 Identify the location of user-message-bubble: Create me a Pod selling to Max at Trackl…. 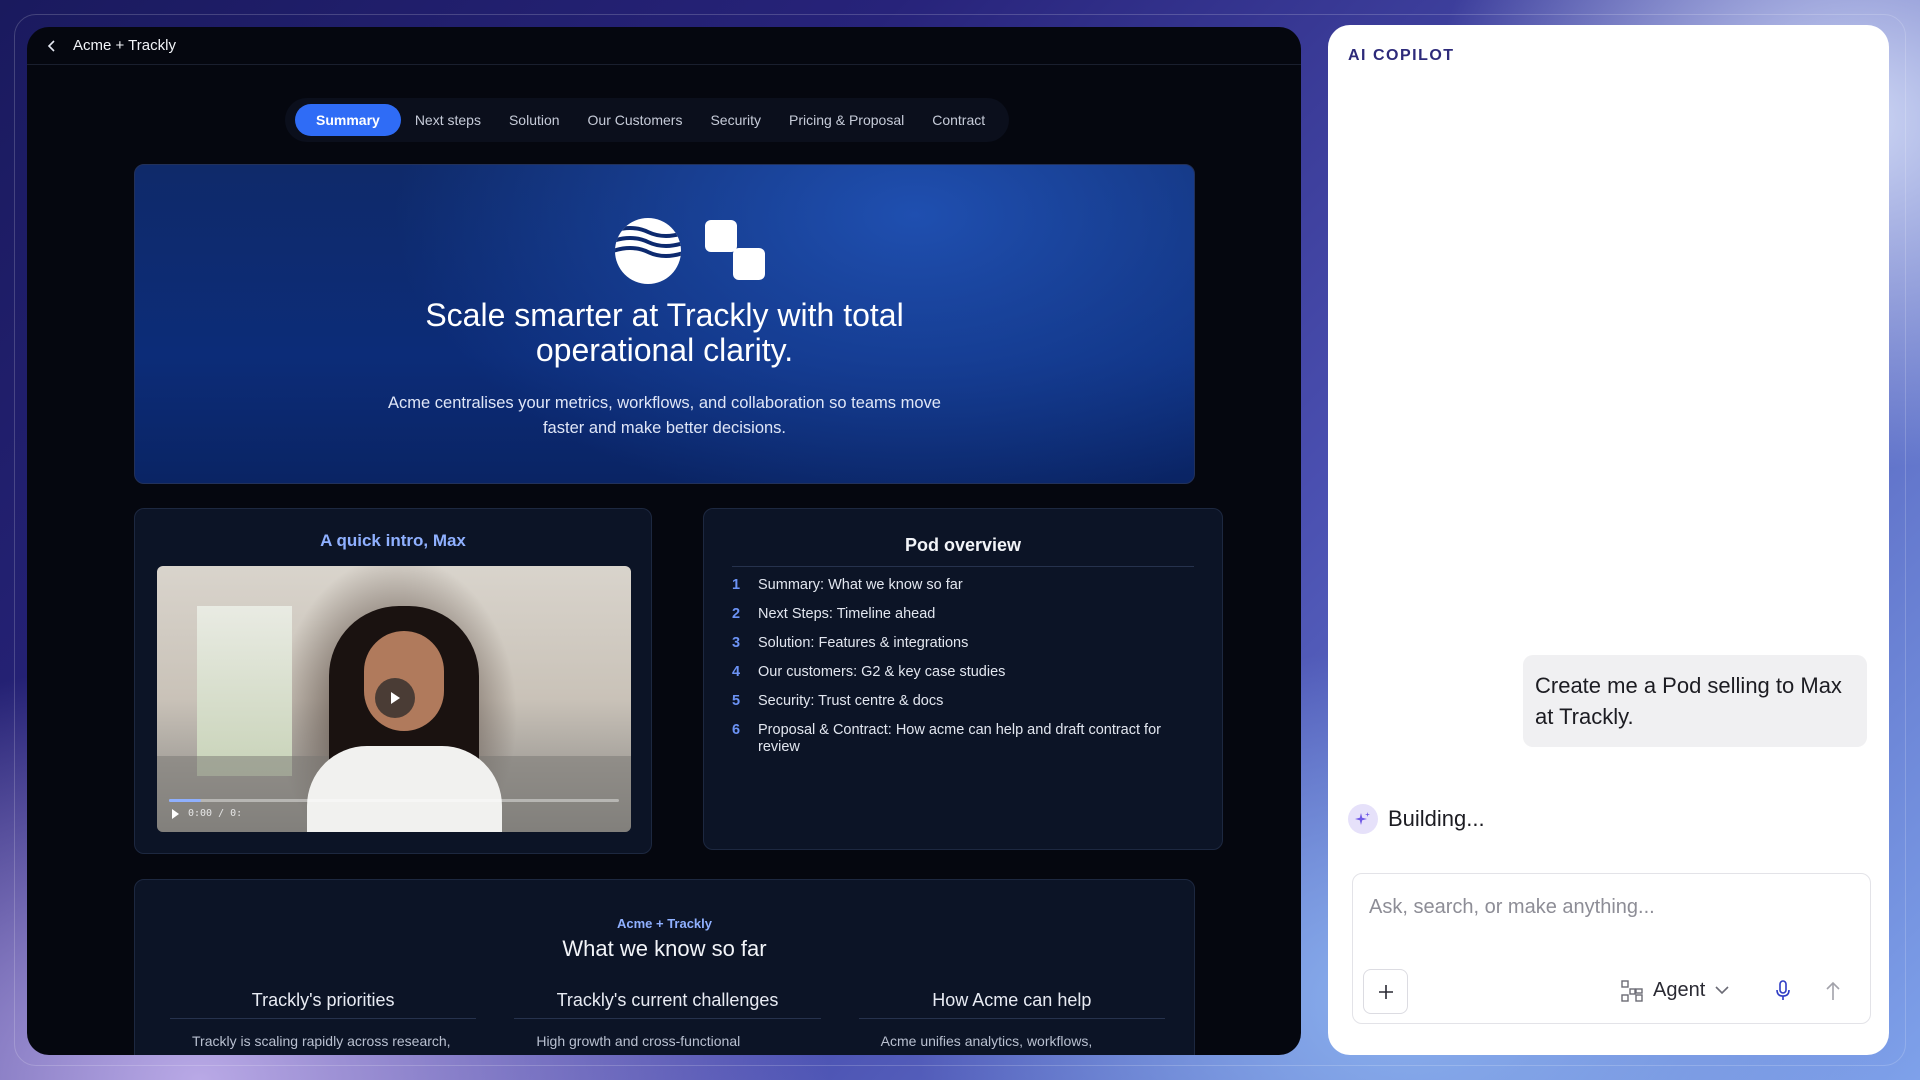
(1695, 701).